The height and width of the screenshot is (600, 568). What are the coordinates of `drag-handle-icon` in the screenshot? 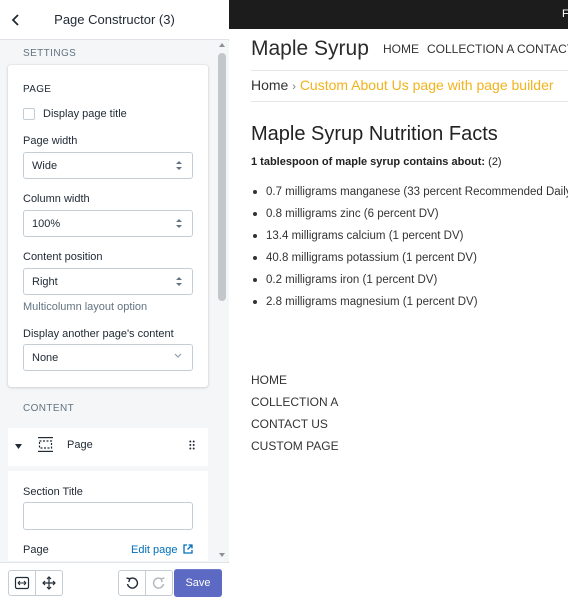 It's located at (192, 445).